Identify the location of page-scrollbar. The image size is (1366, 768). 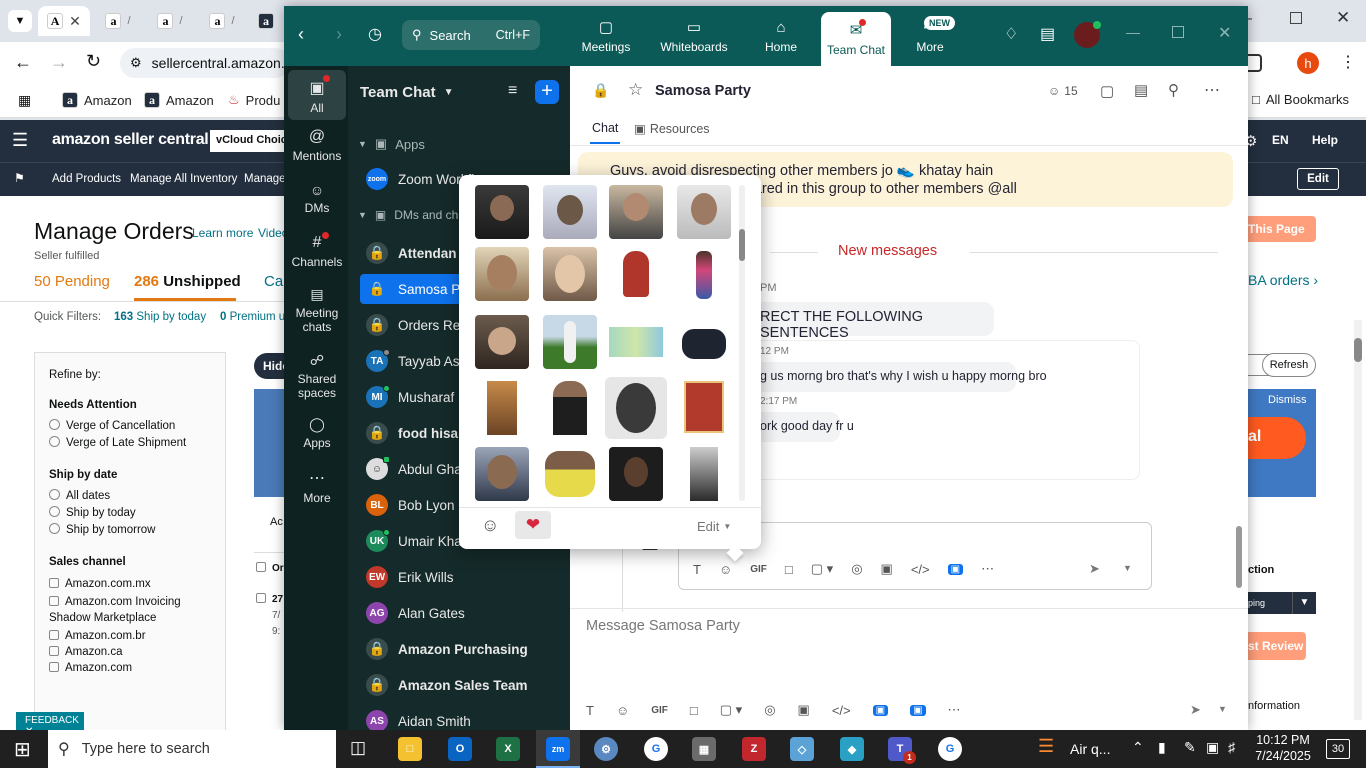
(1358, 520).